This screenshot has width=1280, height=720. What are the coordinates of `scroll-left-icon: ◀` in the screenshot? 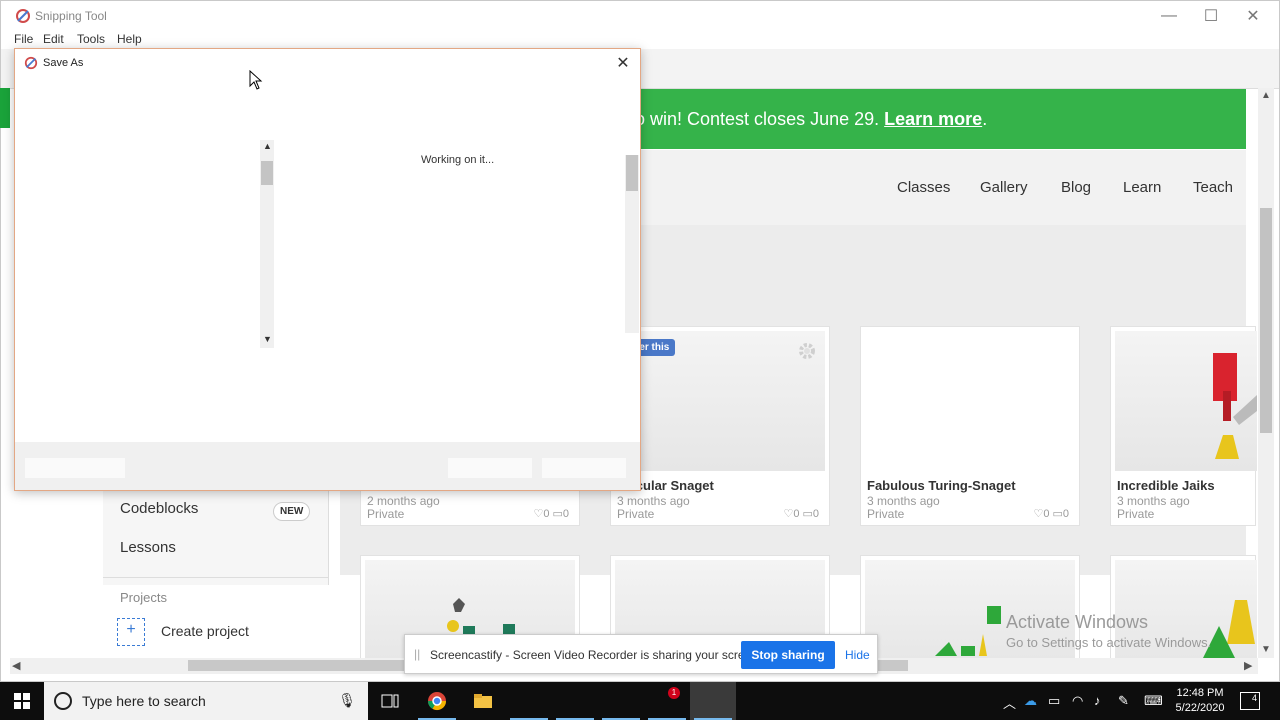 It's located at (16, 665).